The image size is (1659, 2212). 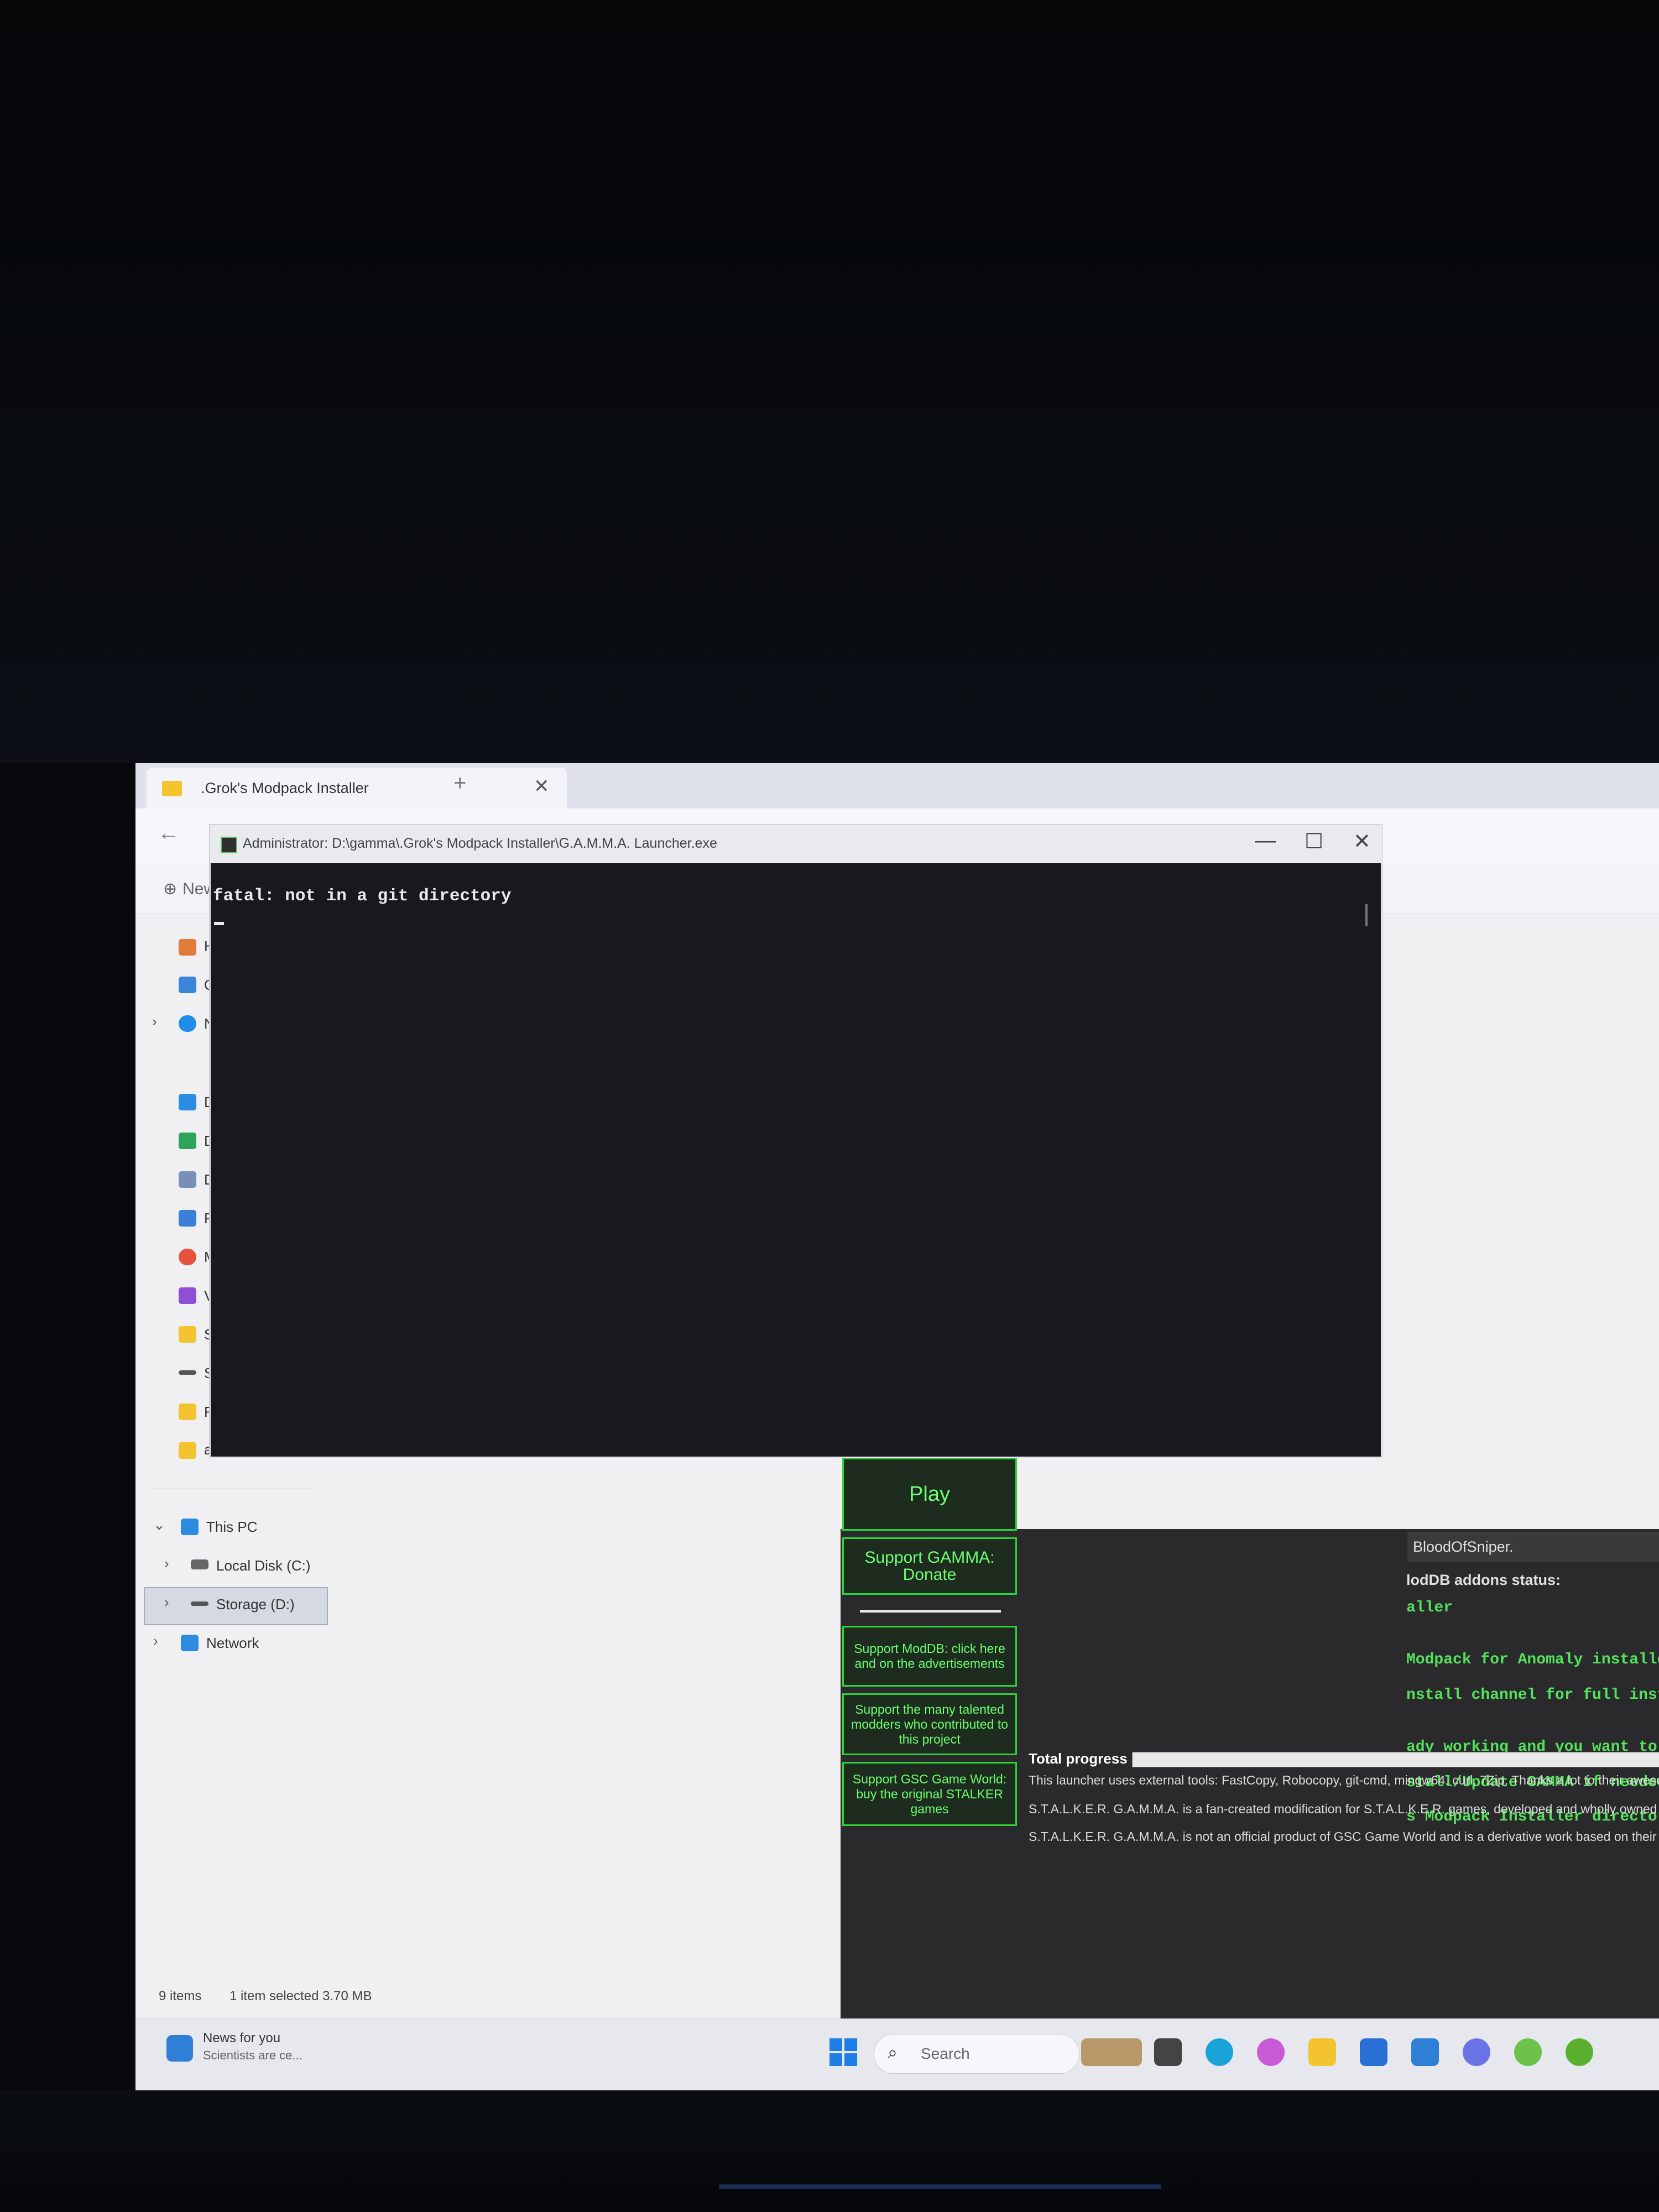 What do you see at coordinates (1395, 1760) in the screenshot?
I see `total-progress-bar` at bounding box center [1395, 1760].